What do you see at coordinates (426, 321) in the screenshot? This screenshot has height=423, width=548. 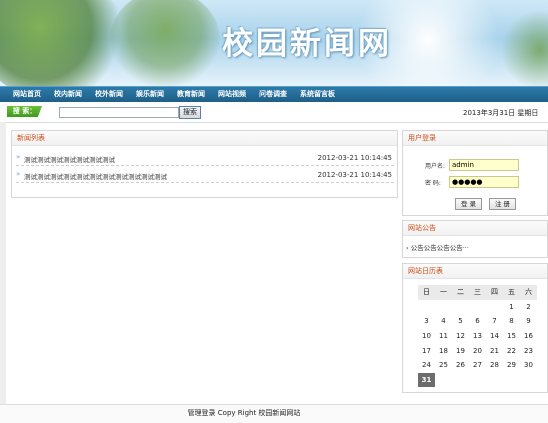 I see `calendar-day: 3` at bounding box center [426, 321].